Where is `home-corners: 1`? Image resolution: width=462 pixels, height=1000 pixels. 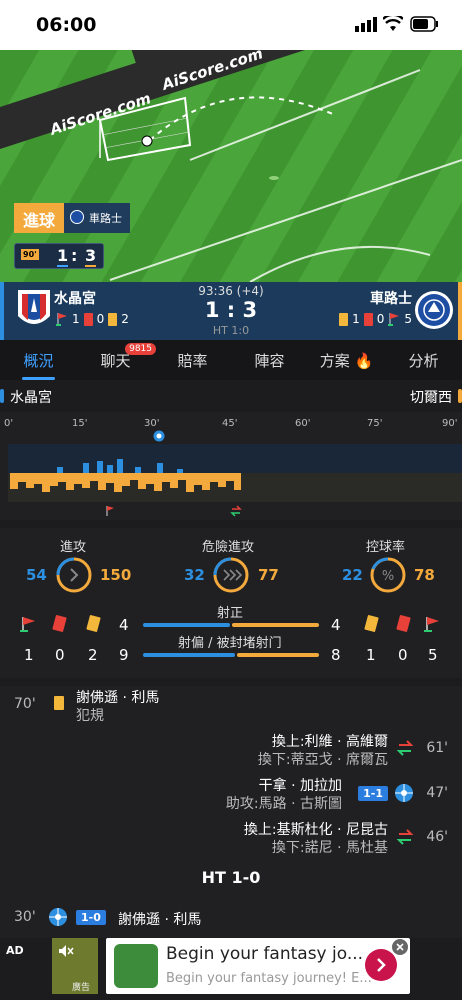 home-corners: 1 is located at coordinates (76, 319).